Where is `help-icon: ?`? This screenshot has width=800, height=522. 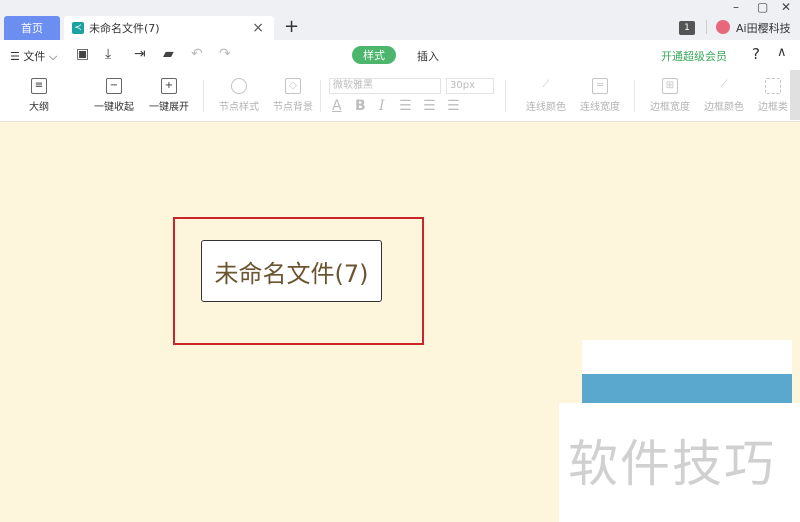 help-icon: ? is located at coordinates (756, 54).